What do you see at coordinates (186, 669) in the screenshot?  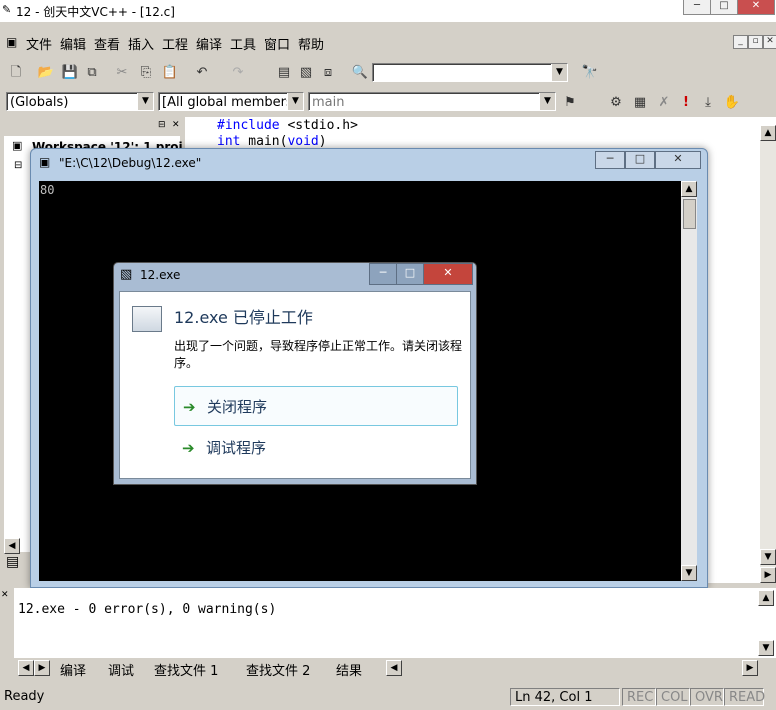 I see `tab-find-in-files-1: 查找文件 1` at bounding box center [186, 669].